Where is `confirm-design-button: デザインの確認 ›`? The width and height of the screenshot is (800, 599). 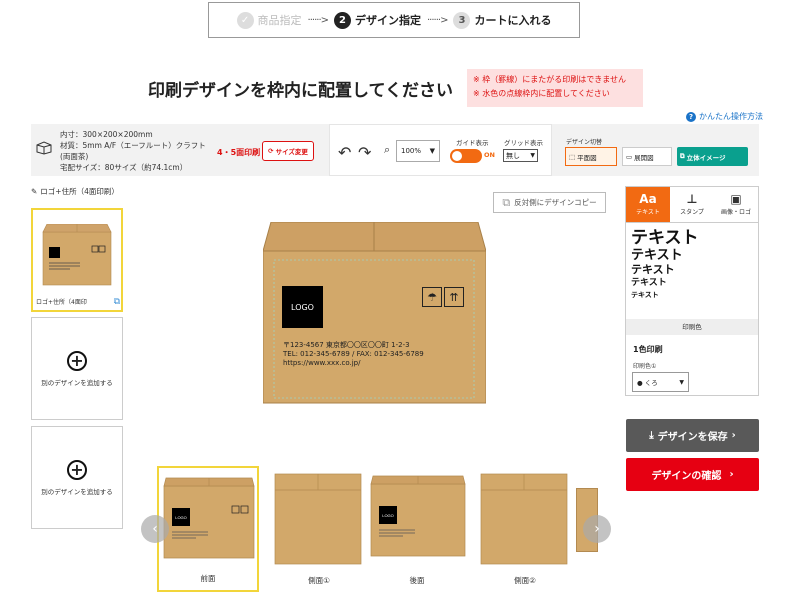
confirm-design-button: デザインの確認 › is located at coordinates (692, 474).